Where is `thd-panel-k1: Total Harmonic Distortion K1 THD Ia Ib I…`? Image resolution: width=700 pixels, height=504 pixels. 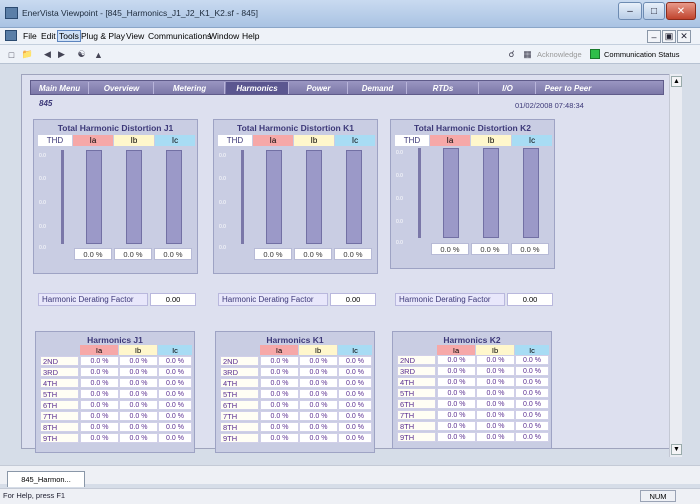
thd-panel-k1: Total Harmonic Distortion K1 THD Ia Ib I… is located at coordinates (295, 196).